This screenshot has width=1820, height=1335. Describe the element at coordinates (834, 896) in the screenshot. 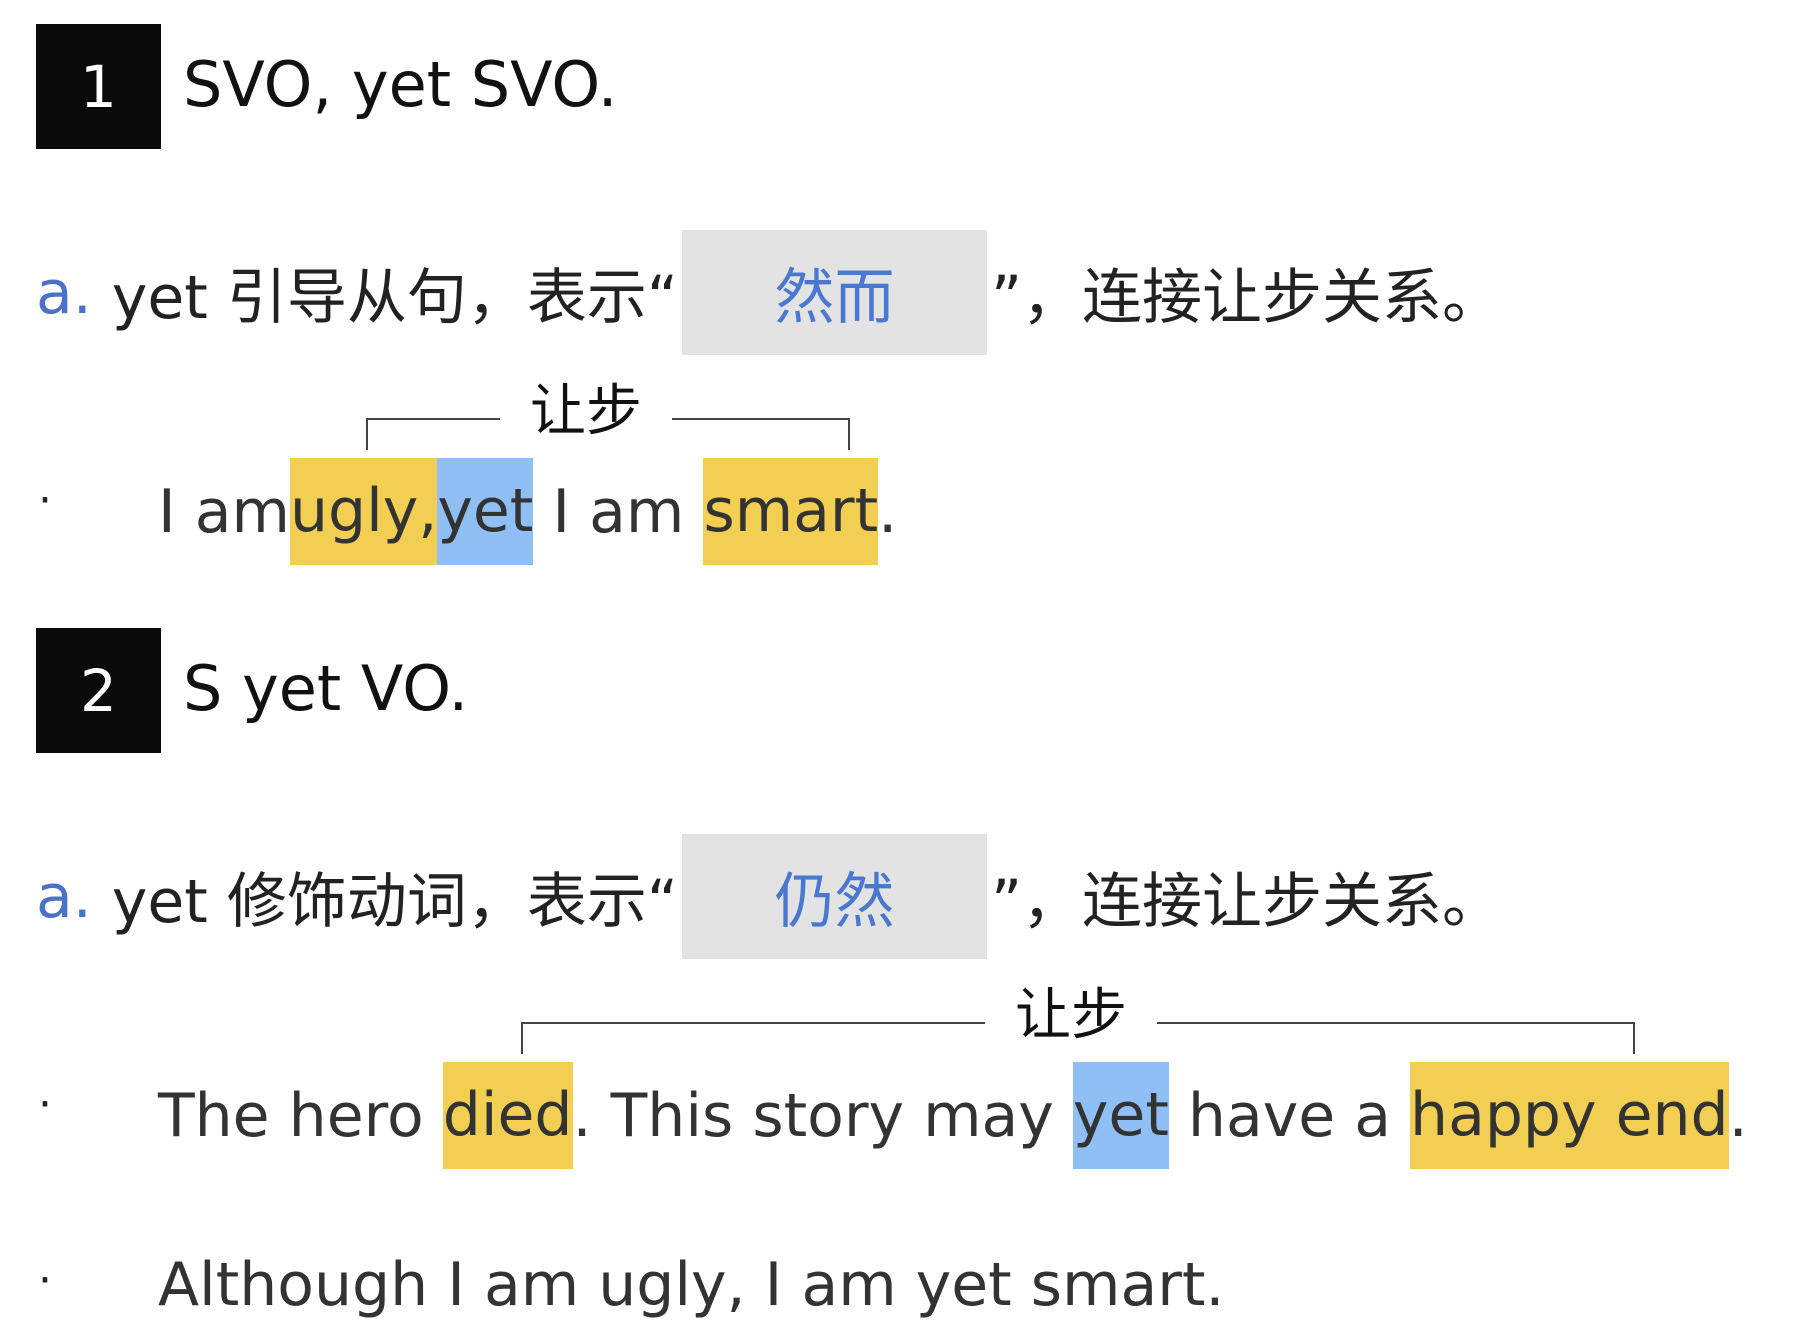

I see `answer-box: 仍然` at that location.